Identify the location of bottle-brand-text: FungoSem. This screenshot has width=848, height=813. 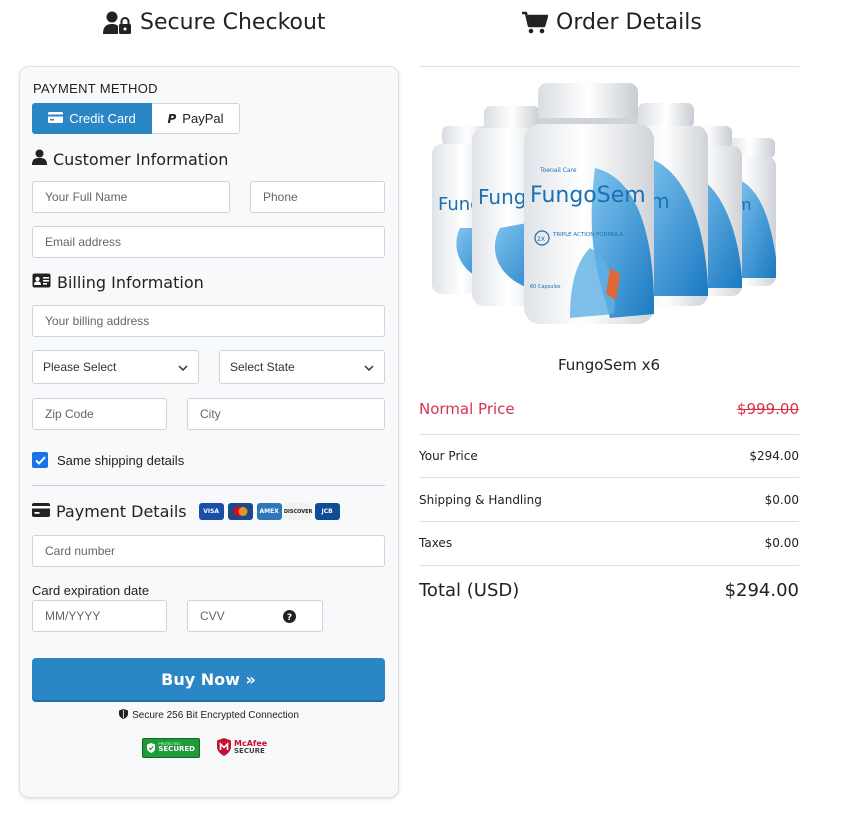
(588, 195).